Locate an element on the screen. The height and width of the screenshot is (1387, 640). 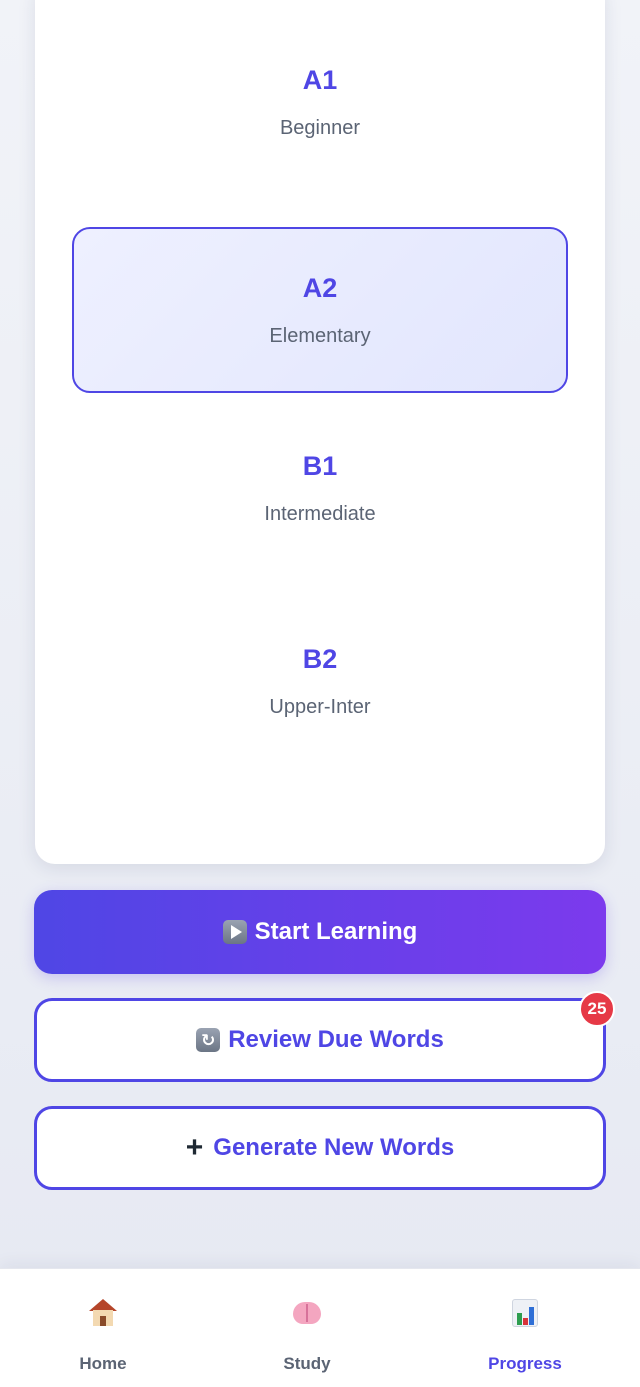
bar-chart-icon is located at coordinates (525, 1313).